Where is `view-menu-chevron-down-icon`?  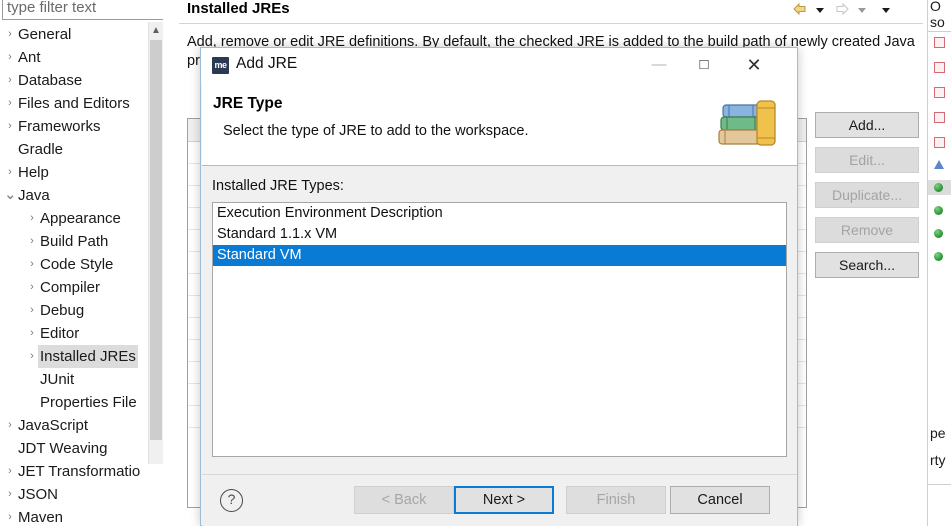
view-menu-chevron-down-icon is located at coordinates (886, 11).